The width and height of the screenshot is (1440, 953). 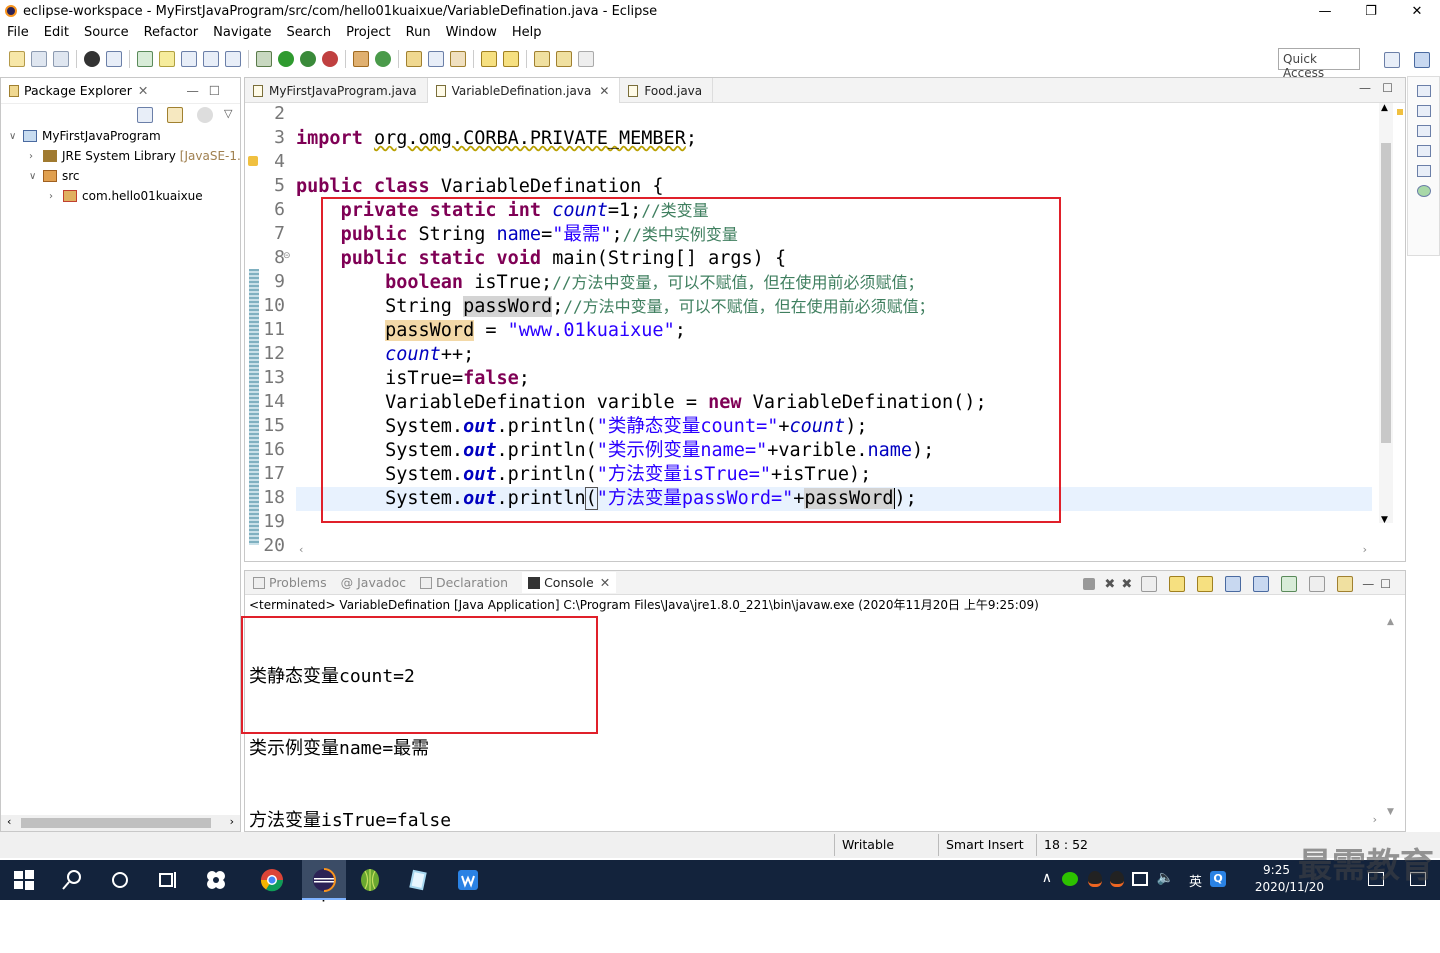 I want to click on overview-warning-marker, so click(x=1400, y=112).